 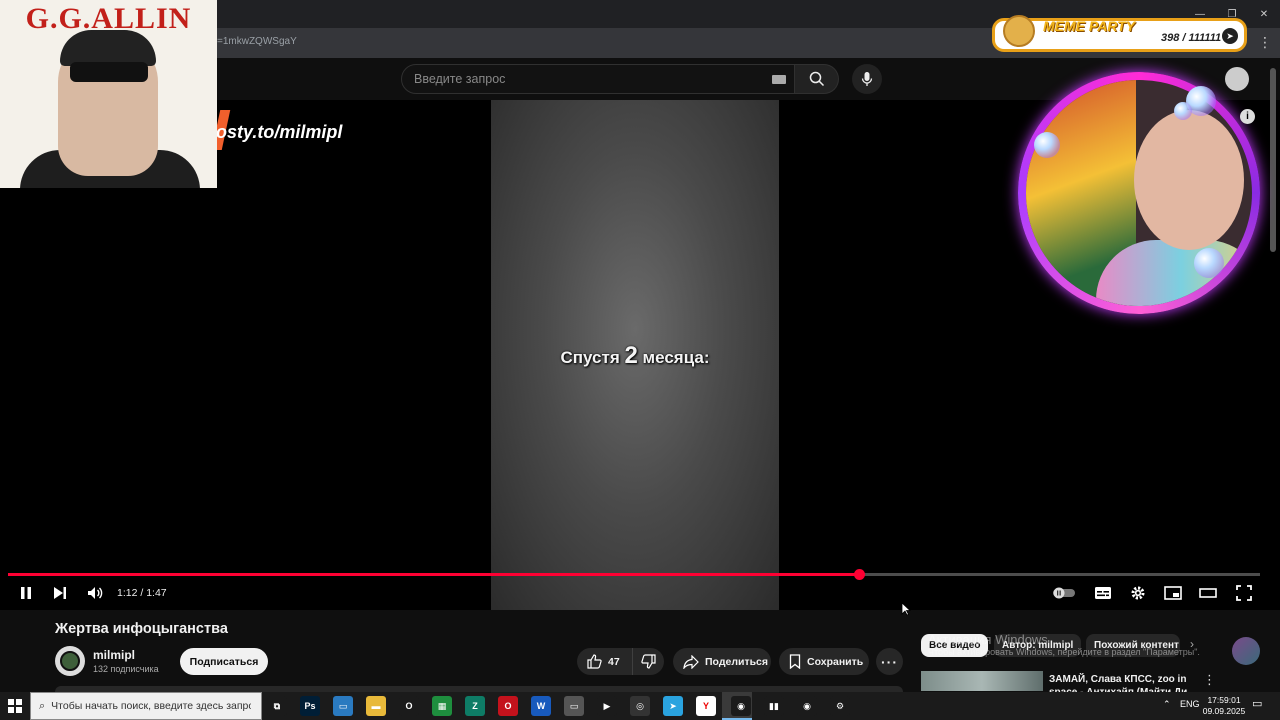 I want to click on more-vertical-icon: ⋮, so click(x=1209, y=680).